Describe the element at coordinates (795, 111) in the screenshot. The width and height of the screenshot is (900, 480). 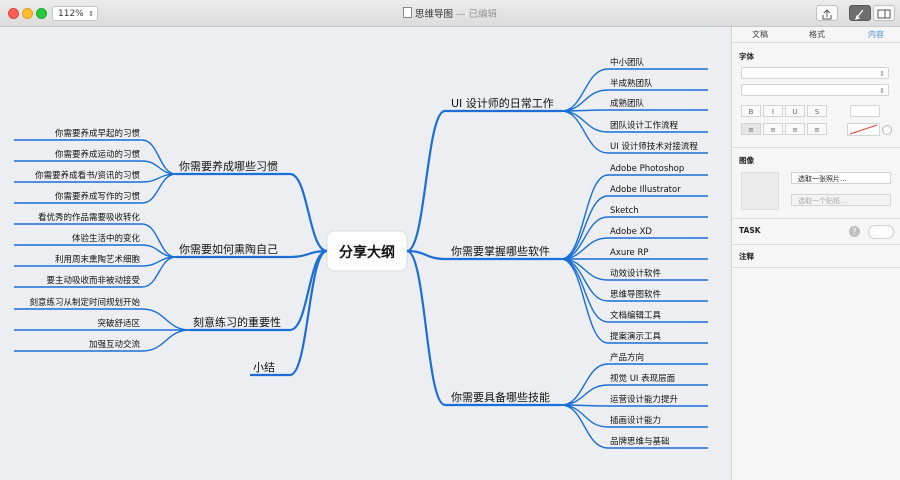
I see `underline-button: U` at that location.